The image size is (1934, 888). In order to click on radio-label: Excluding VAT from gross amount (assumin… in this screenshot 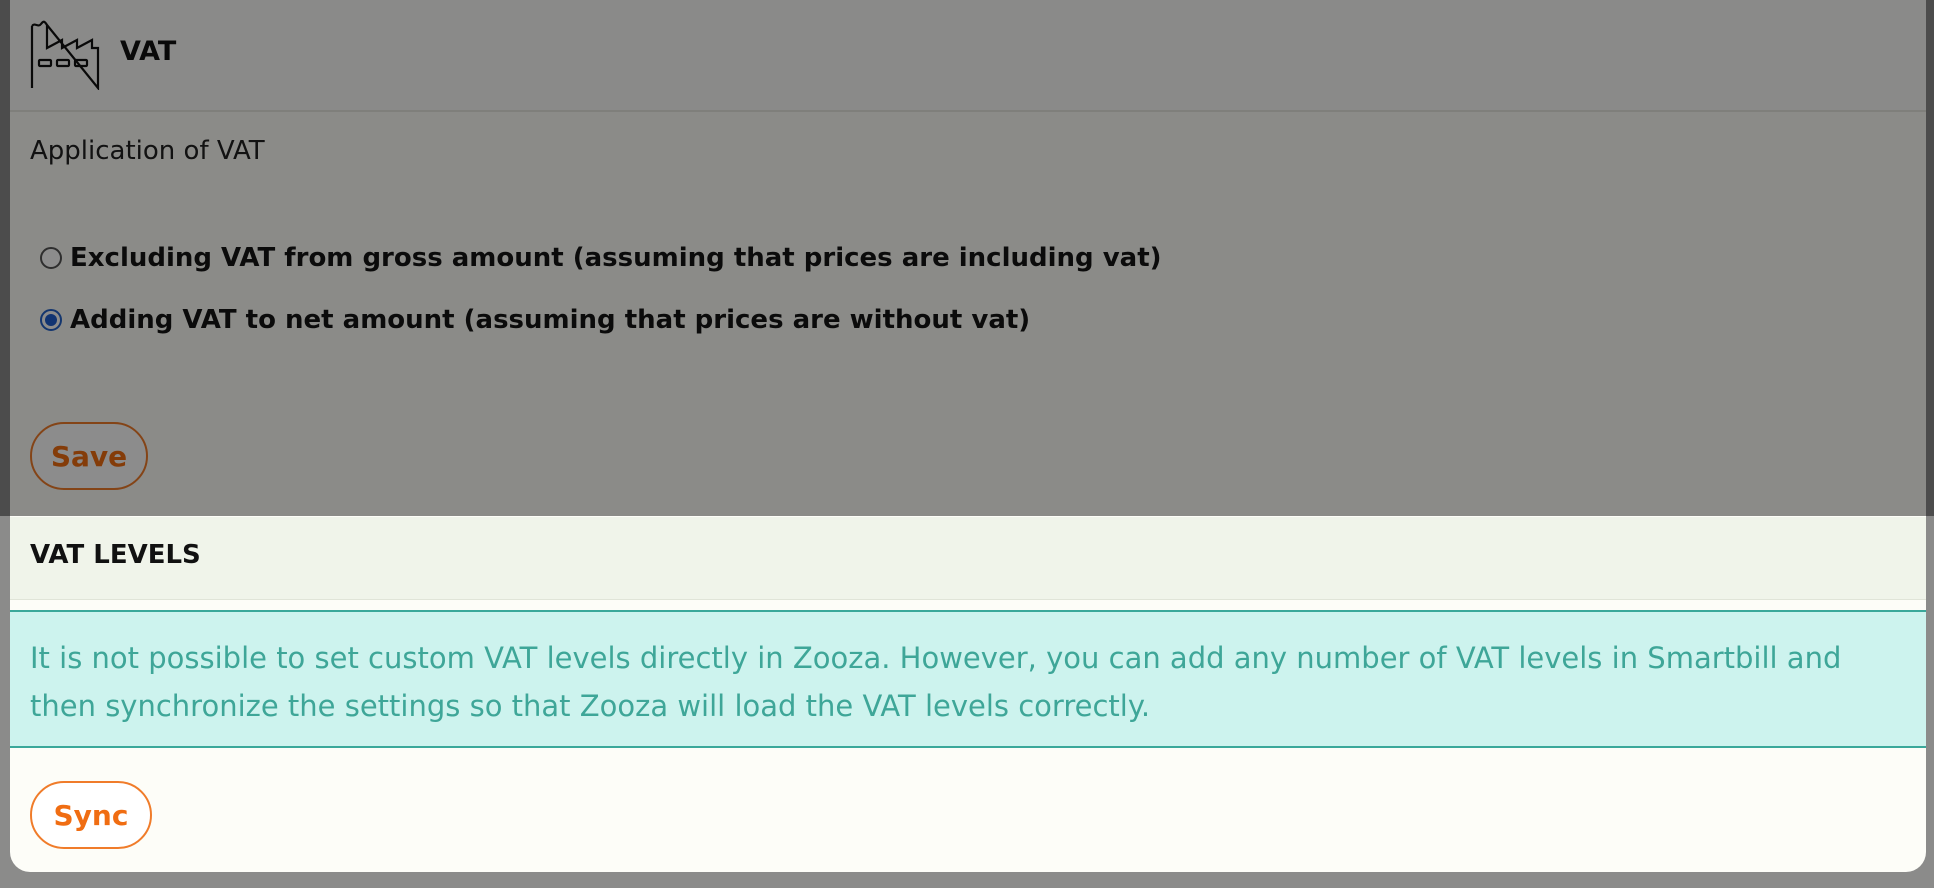, I will do `click(616, 258)`.